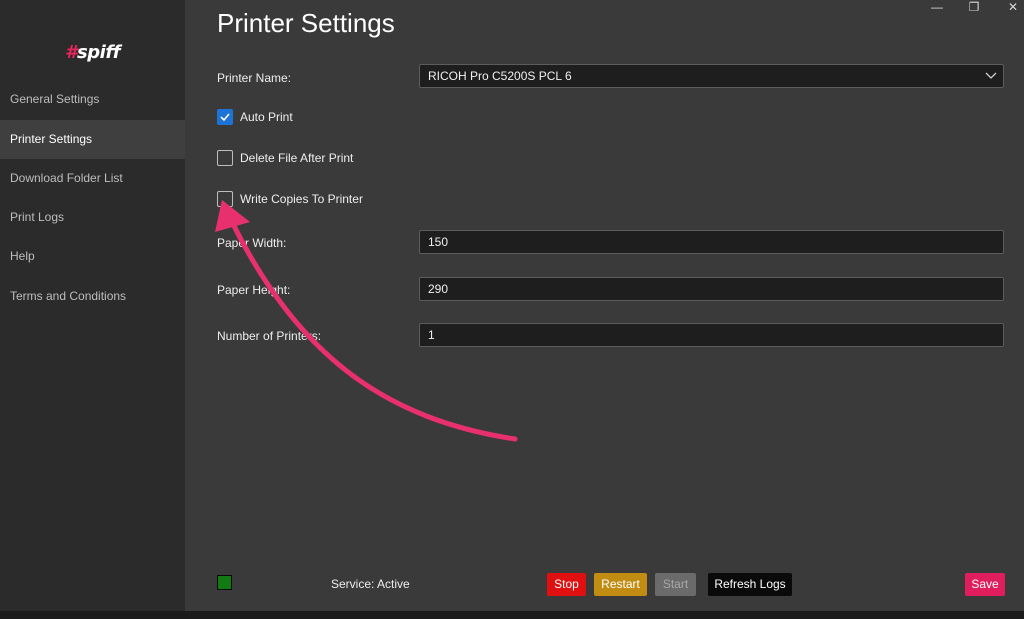 This screenshot has width=1024, height=619. I want to click on taskbar, so click(512, 615).